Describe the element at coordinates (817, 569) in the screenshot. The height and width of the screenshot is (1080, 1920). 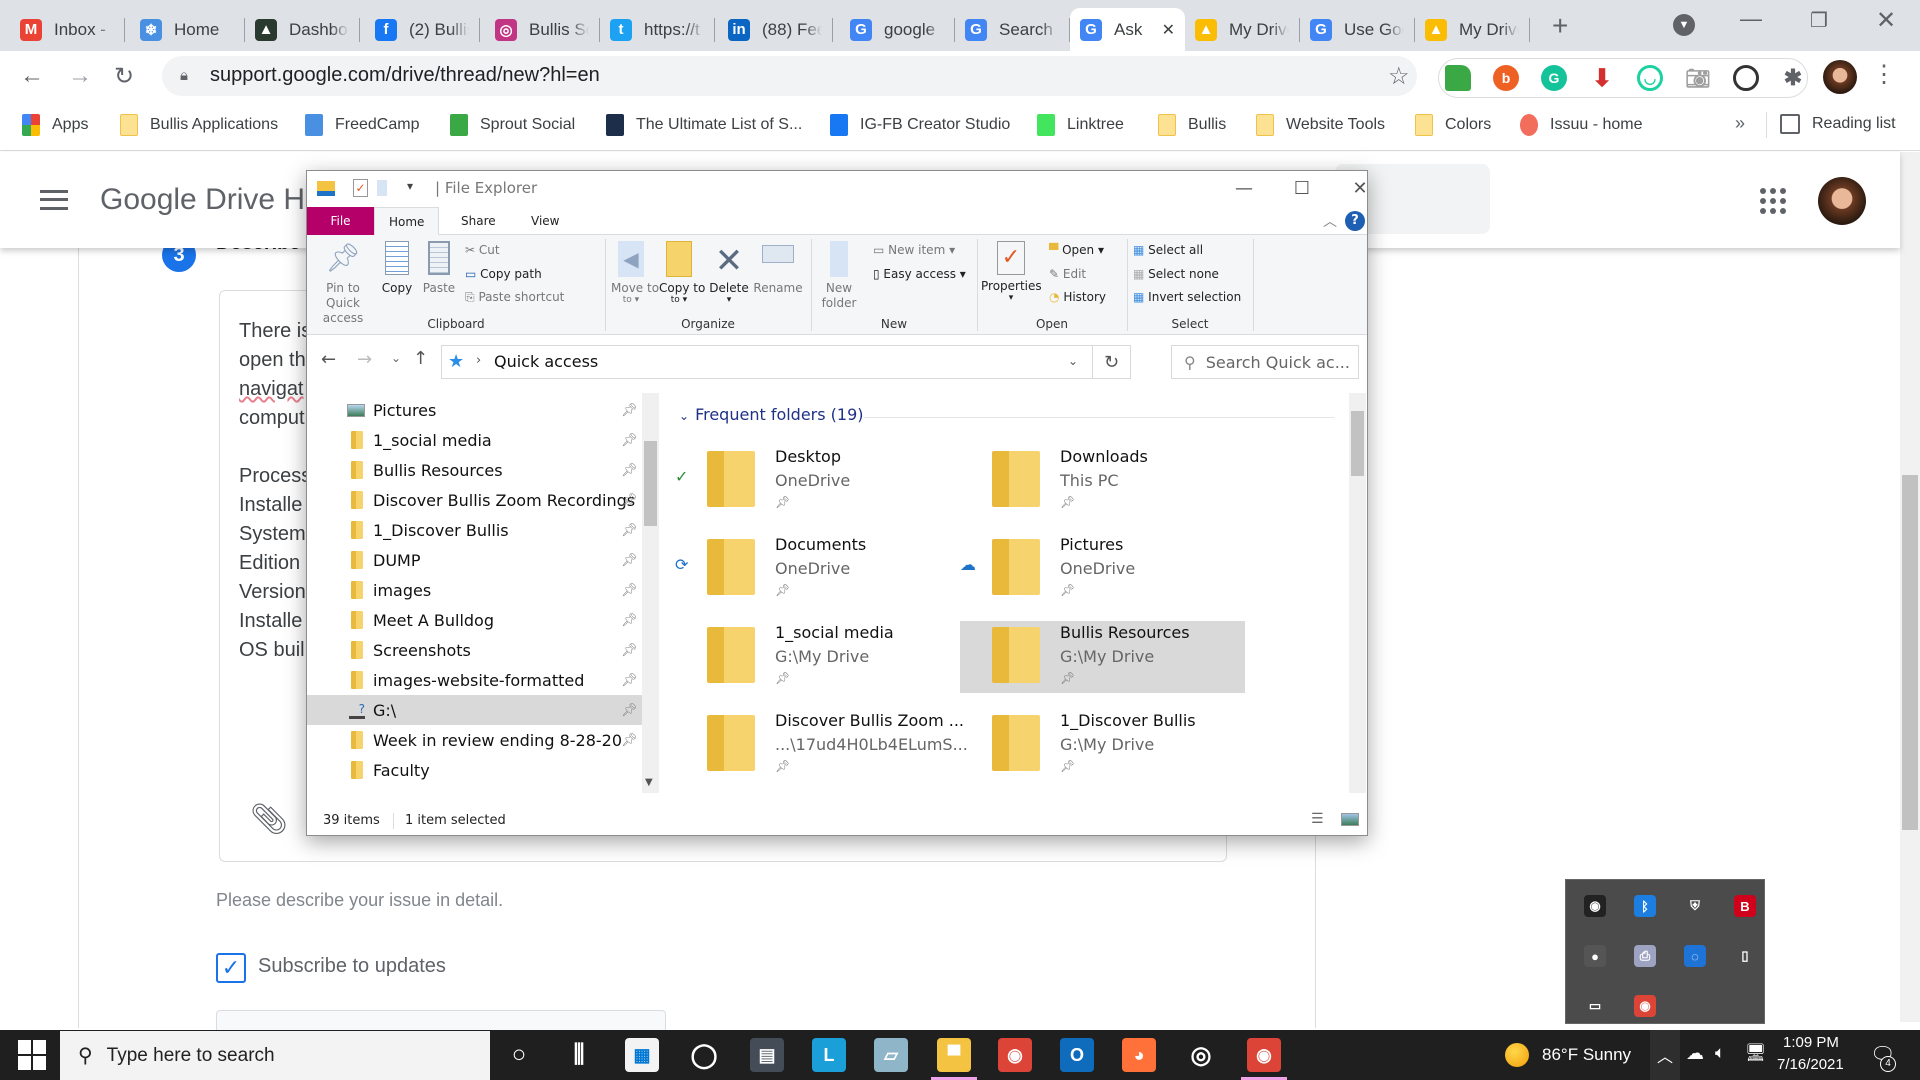
I see `folder-tile: ⟳ Documents OneDrive 📌︎` at that location.